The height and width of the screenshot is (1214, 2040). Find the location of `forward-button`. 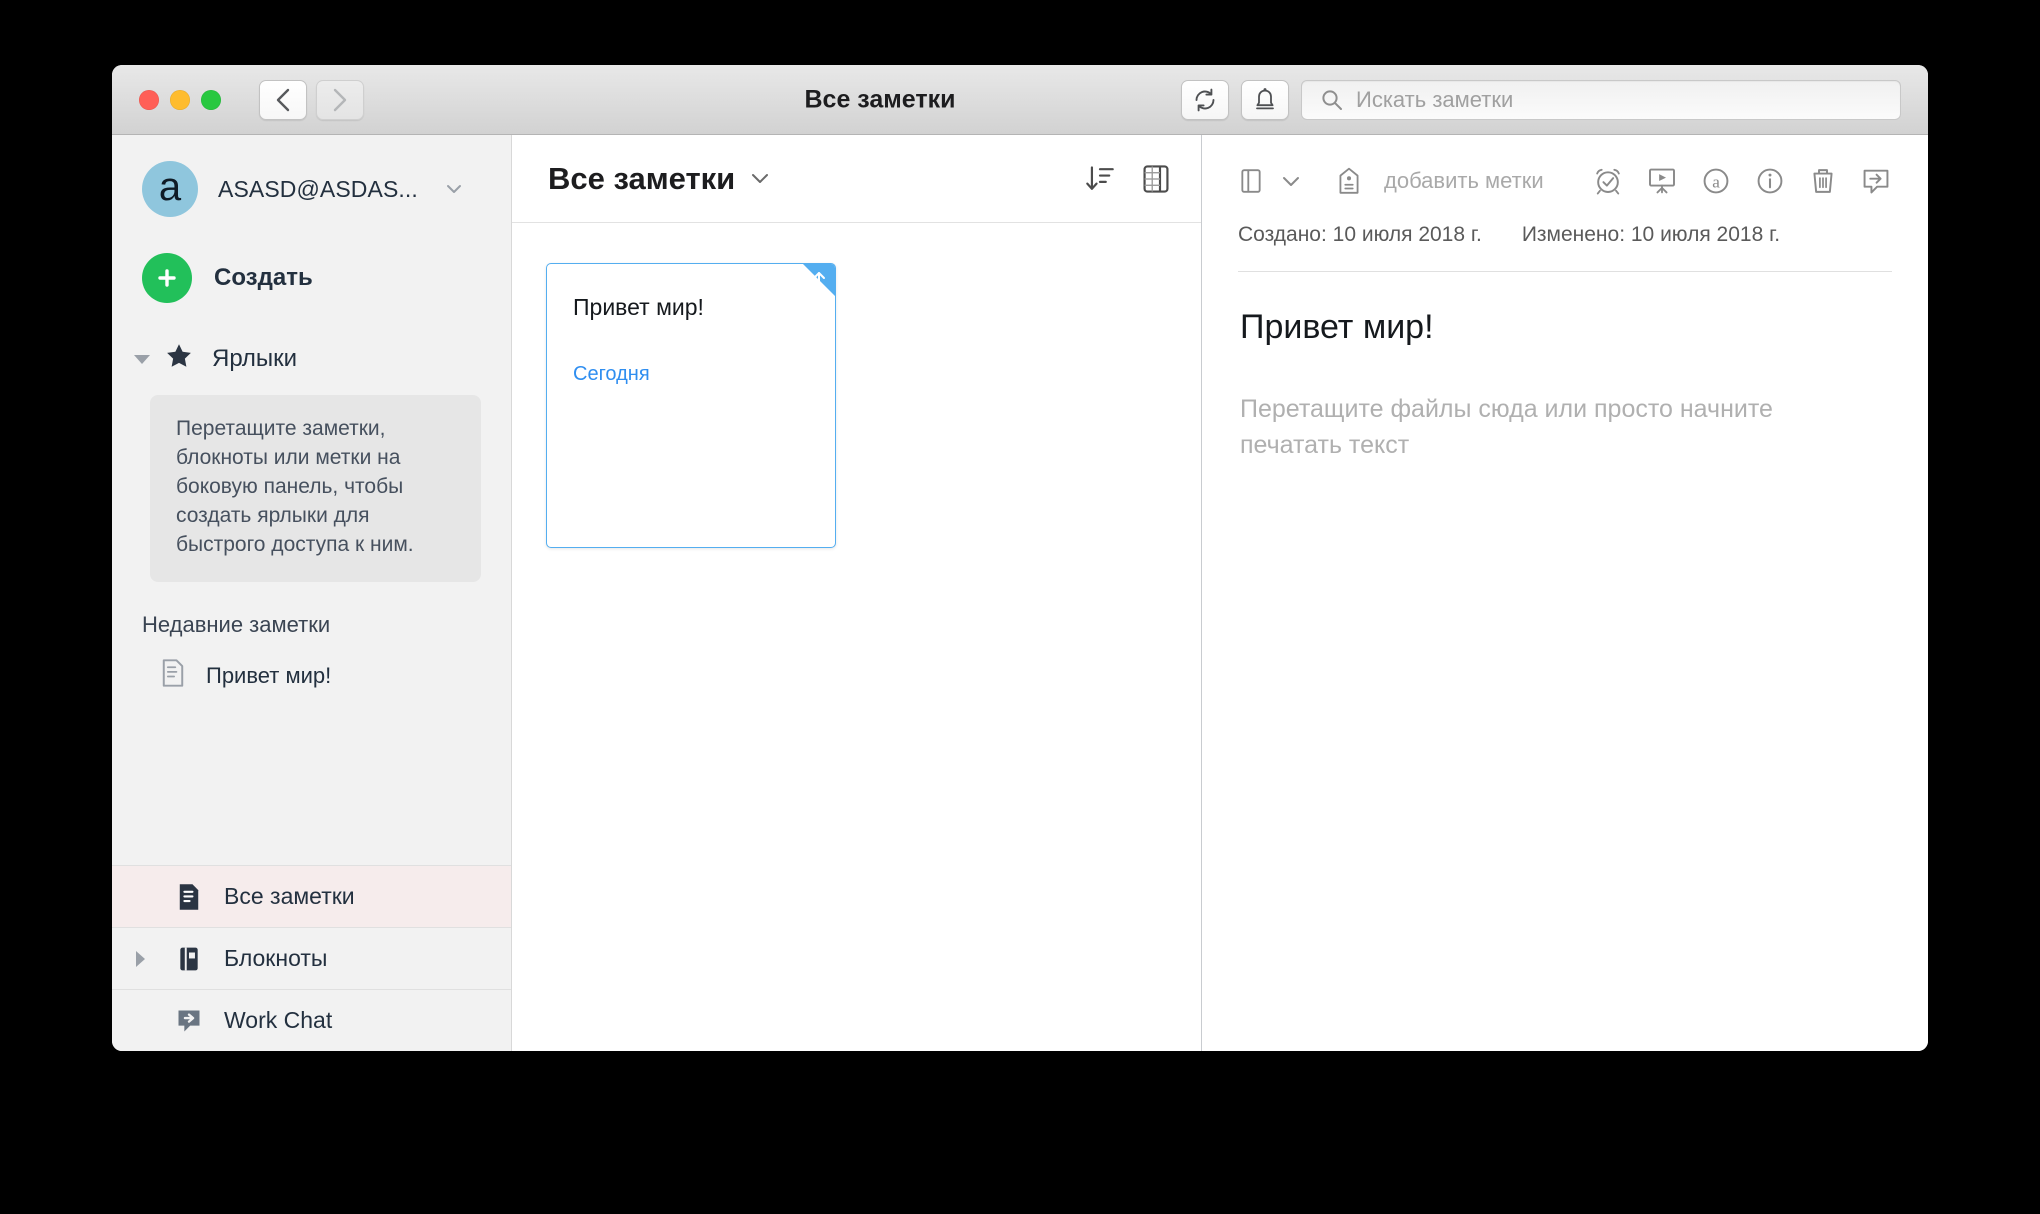

forward-button is located at coordinates (340, 99).